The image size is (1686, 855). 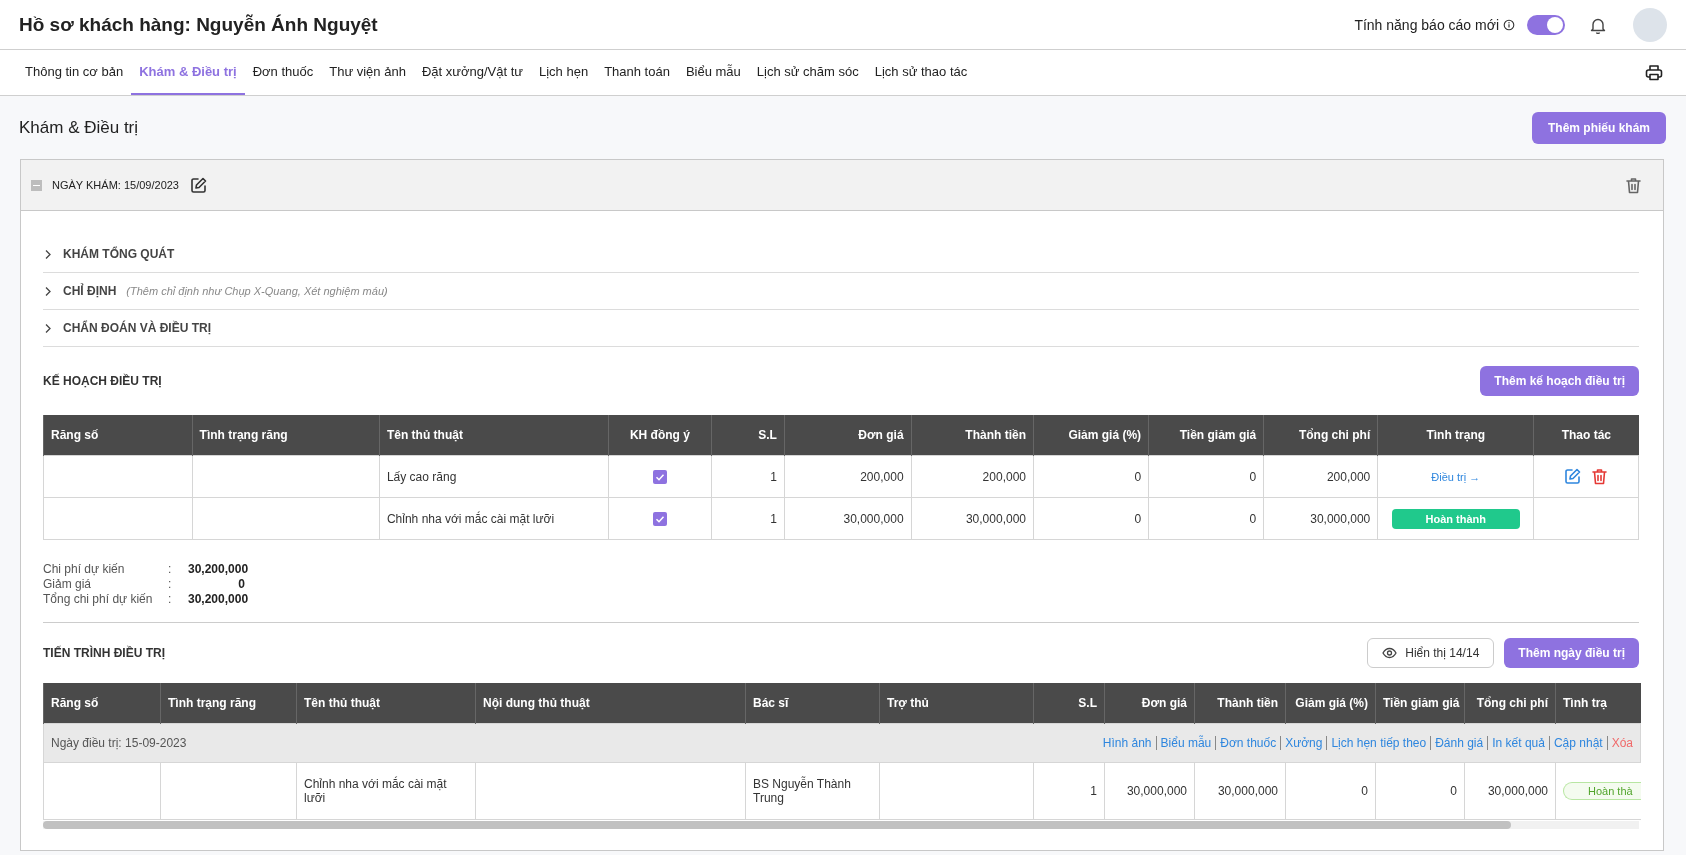 I want to click on section-title: Khám & Điều trị, so click(x=79, y=127).